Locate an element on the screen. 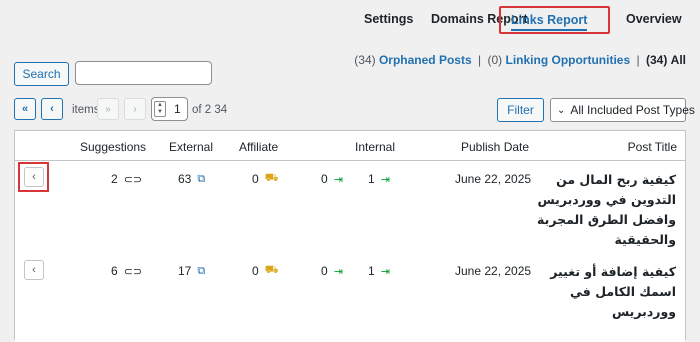 The width and height of the screenshot is (700, 342). tab-settings: Settings is located at coordinates (388, 19).